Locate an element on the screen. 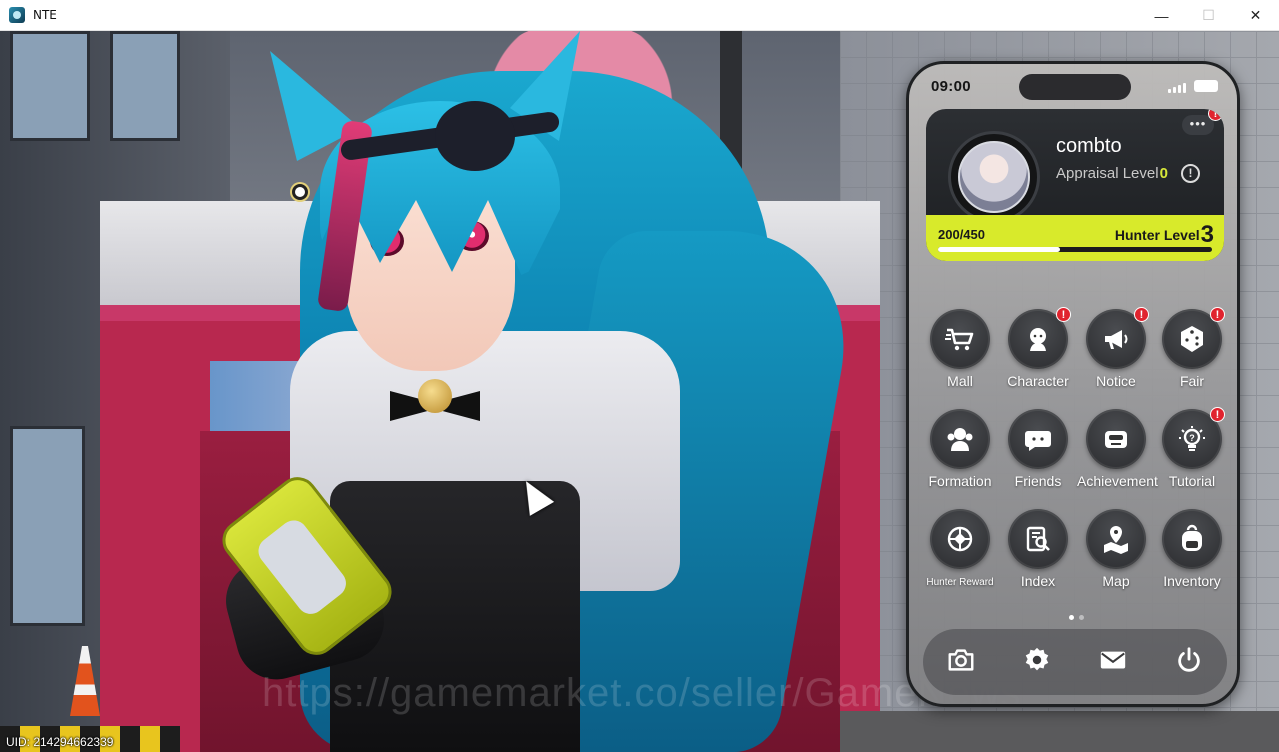  appraisal-level-value: 0 is located at coordinates (1163, 173).